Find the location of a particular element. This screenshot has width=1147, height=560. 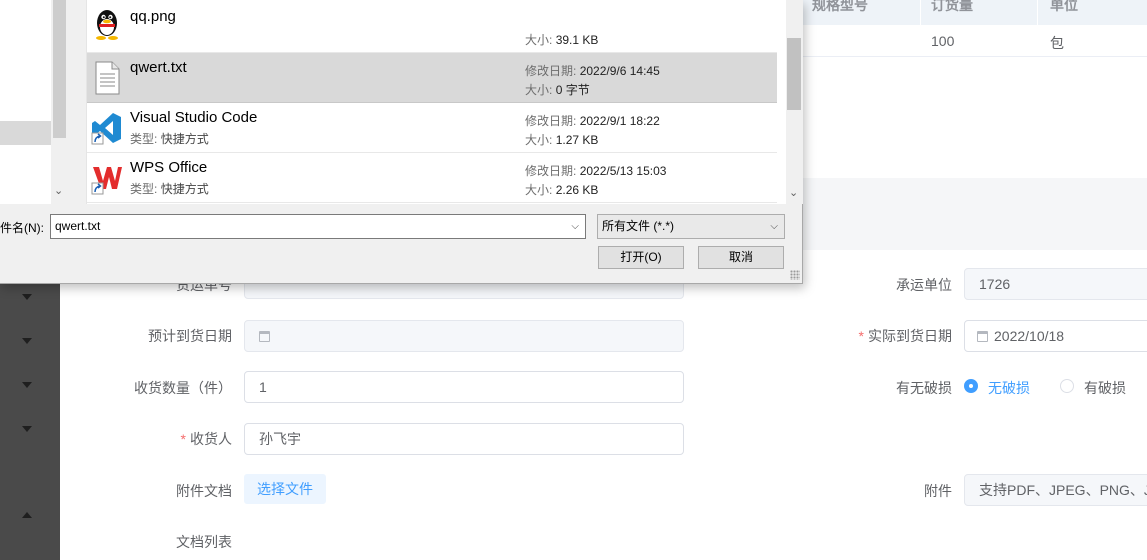

carrier-field: 1726 is located at coordinates (1055, 284).